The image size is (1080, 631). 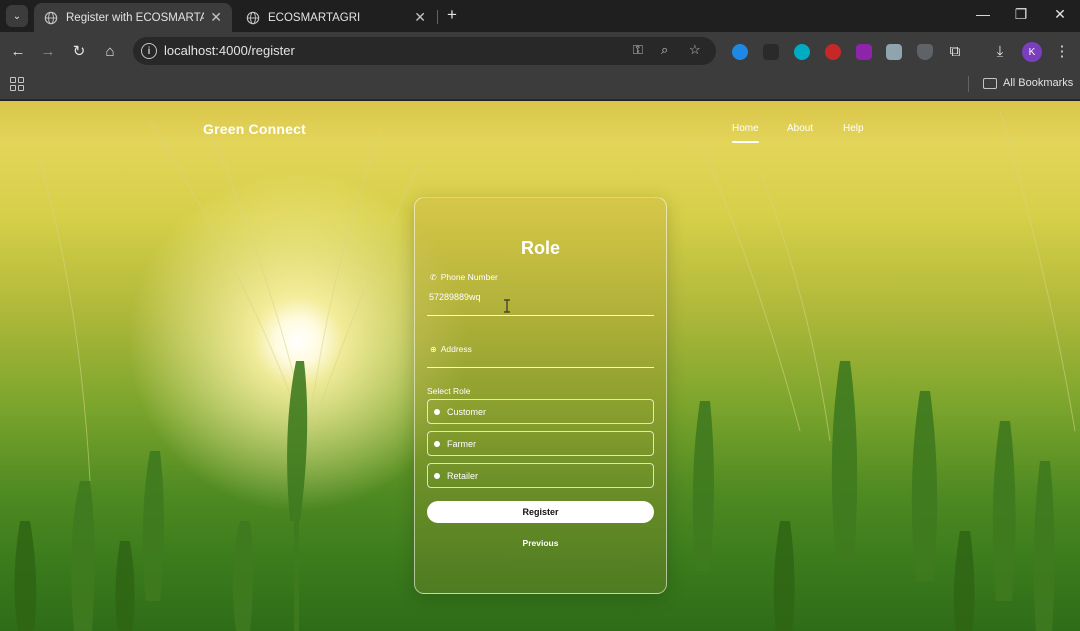 What do you see at coordinates (540, 85) in the screenshot?
I see `bookmarks-bar: All Bookmarks` at bounding box center [540, 85].